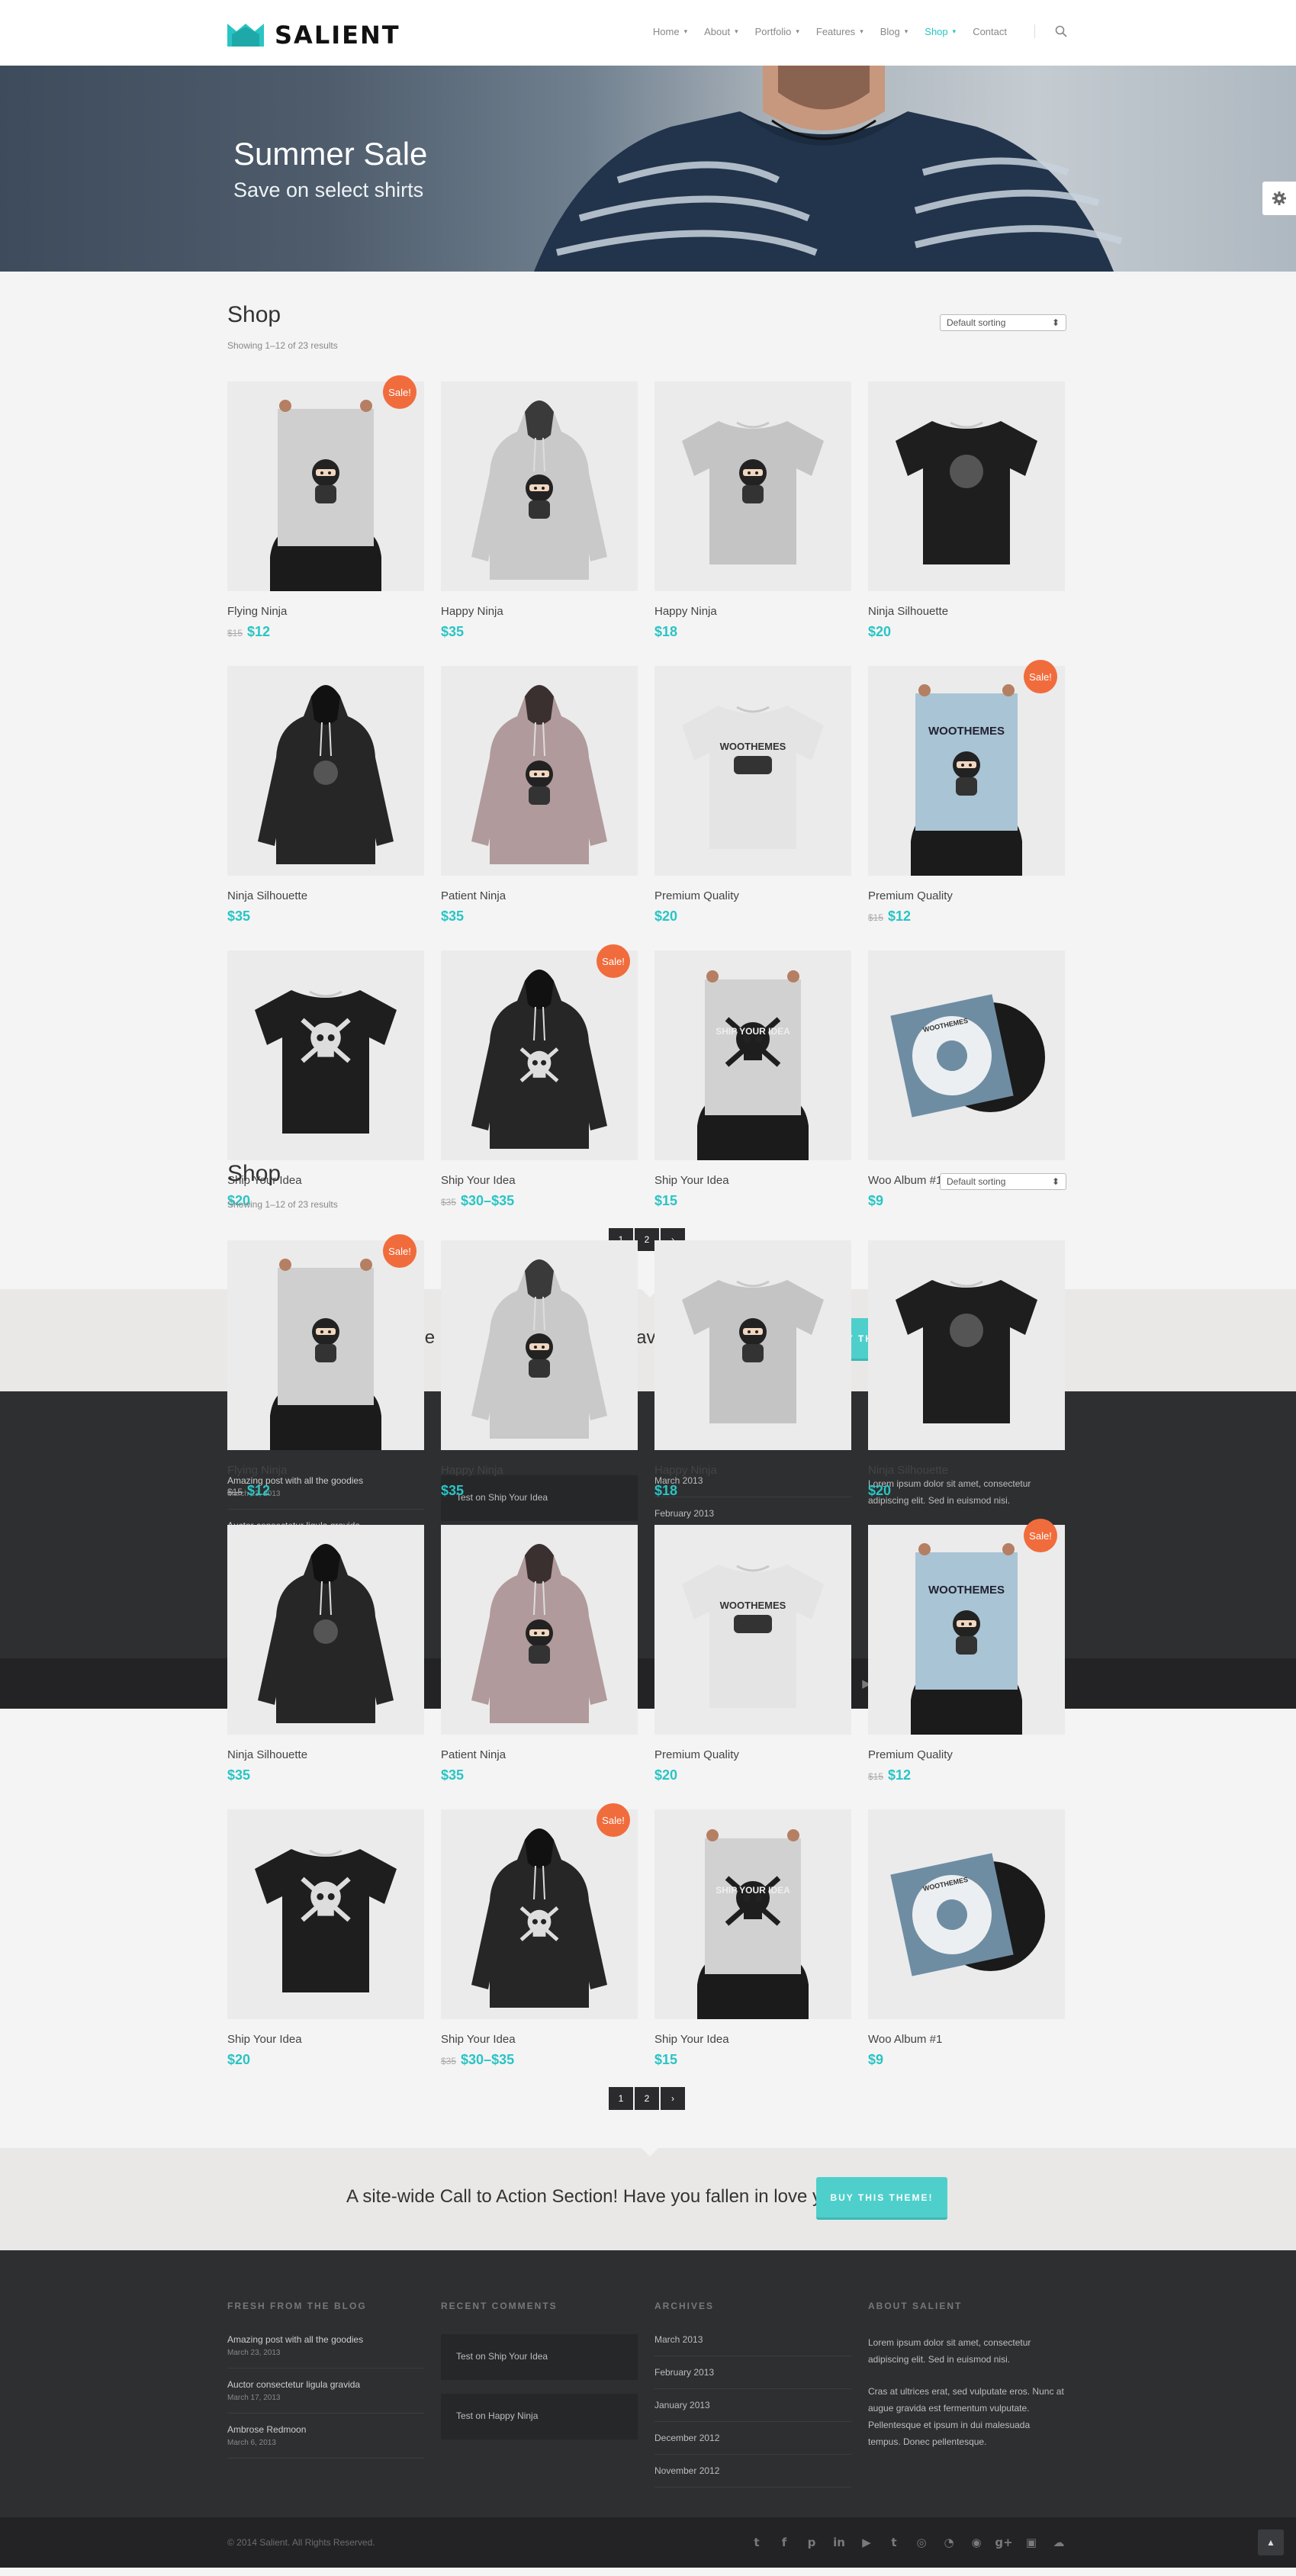  I want to click on product-card: SHIP YOUR IDEA Ship Your Idea $15, so click(752, 1939).